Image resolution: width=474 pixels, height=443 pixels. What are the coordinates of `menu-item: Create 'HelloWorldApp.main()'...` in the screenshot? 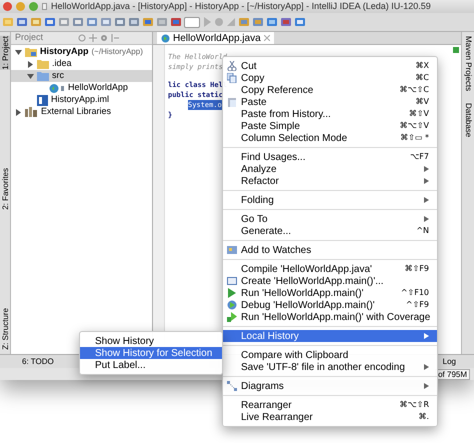 It's located at (330, 281).